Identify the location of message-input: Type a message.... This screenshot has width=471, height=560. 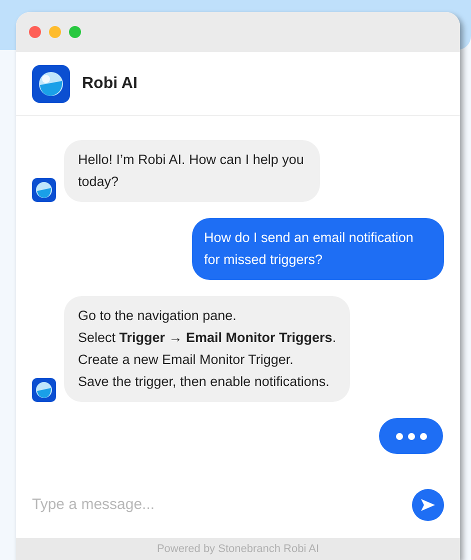
(218, 505).